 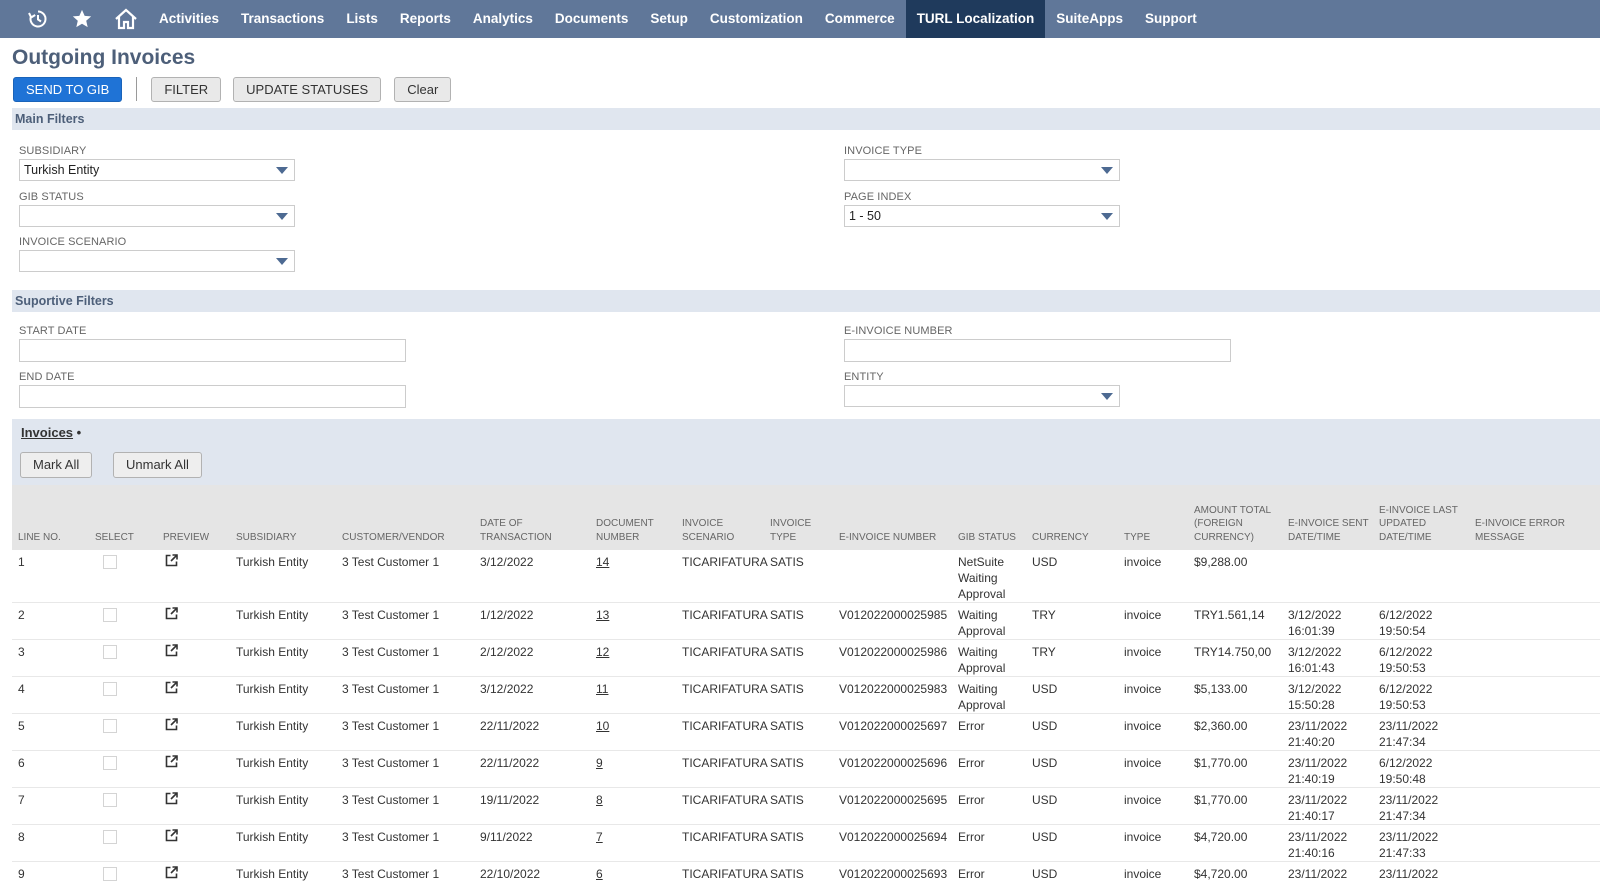 I want to click on nav-reports: Reports, so click(x=425, y=19).